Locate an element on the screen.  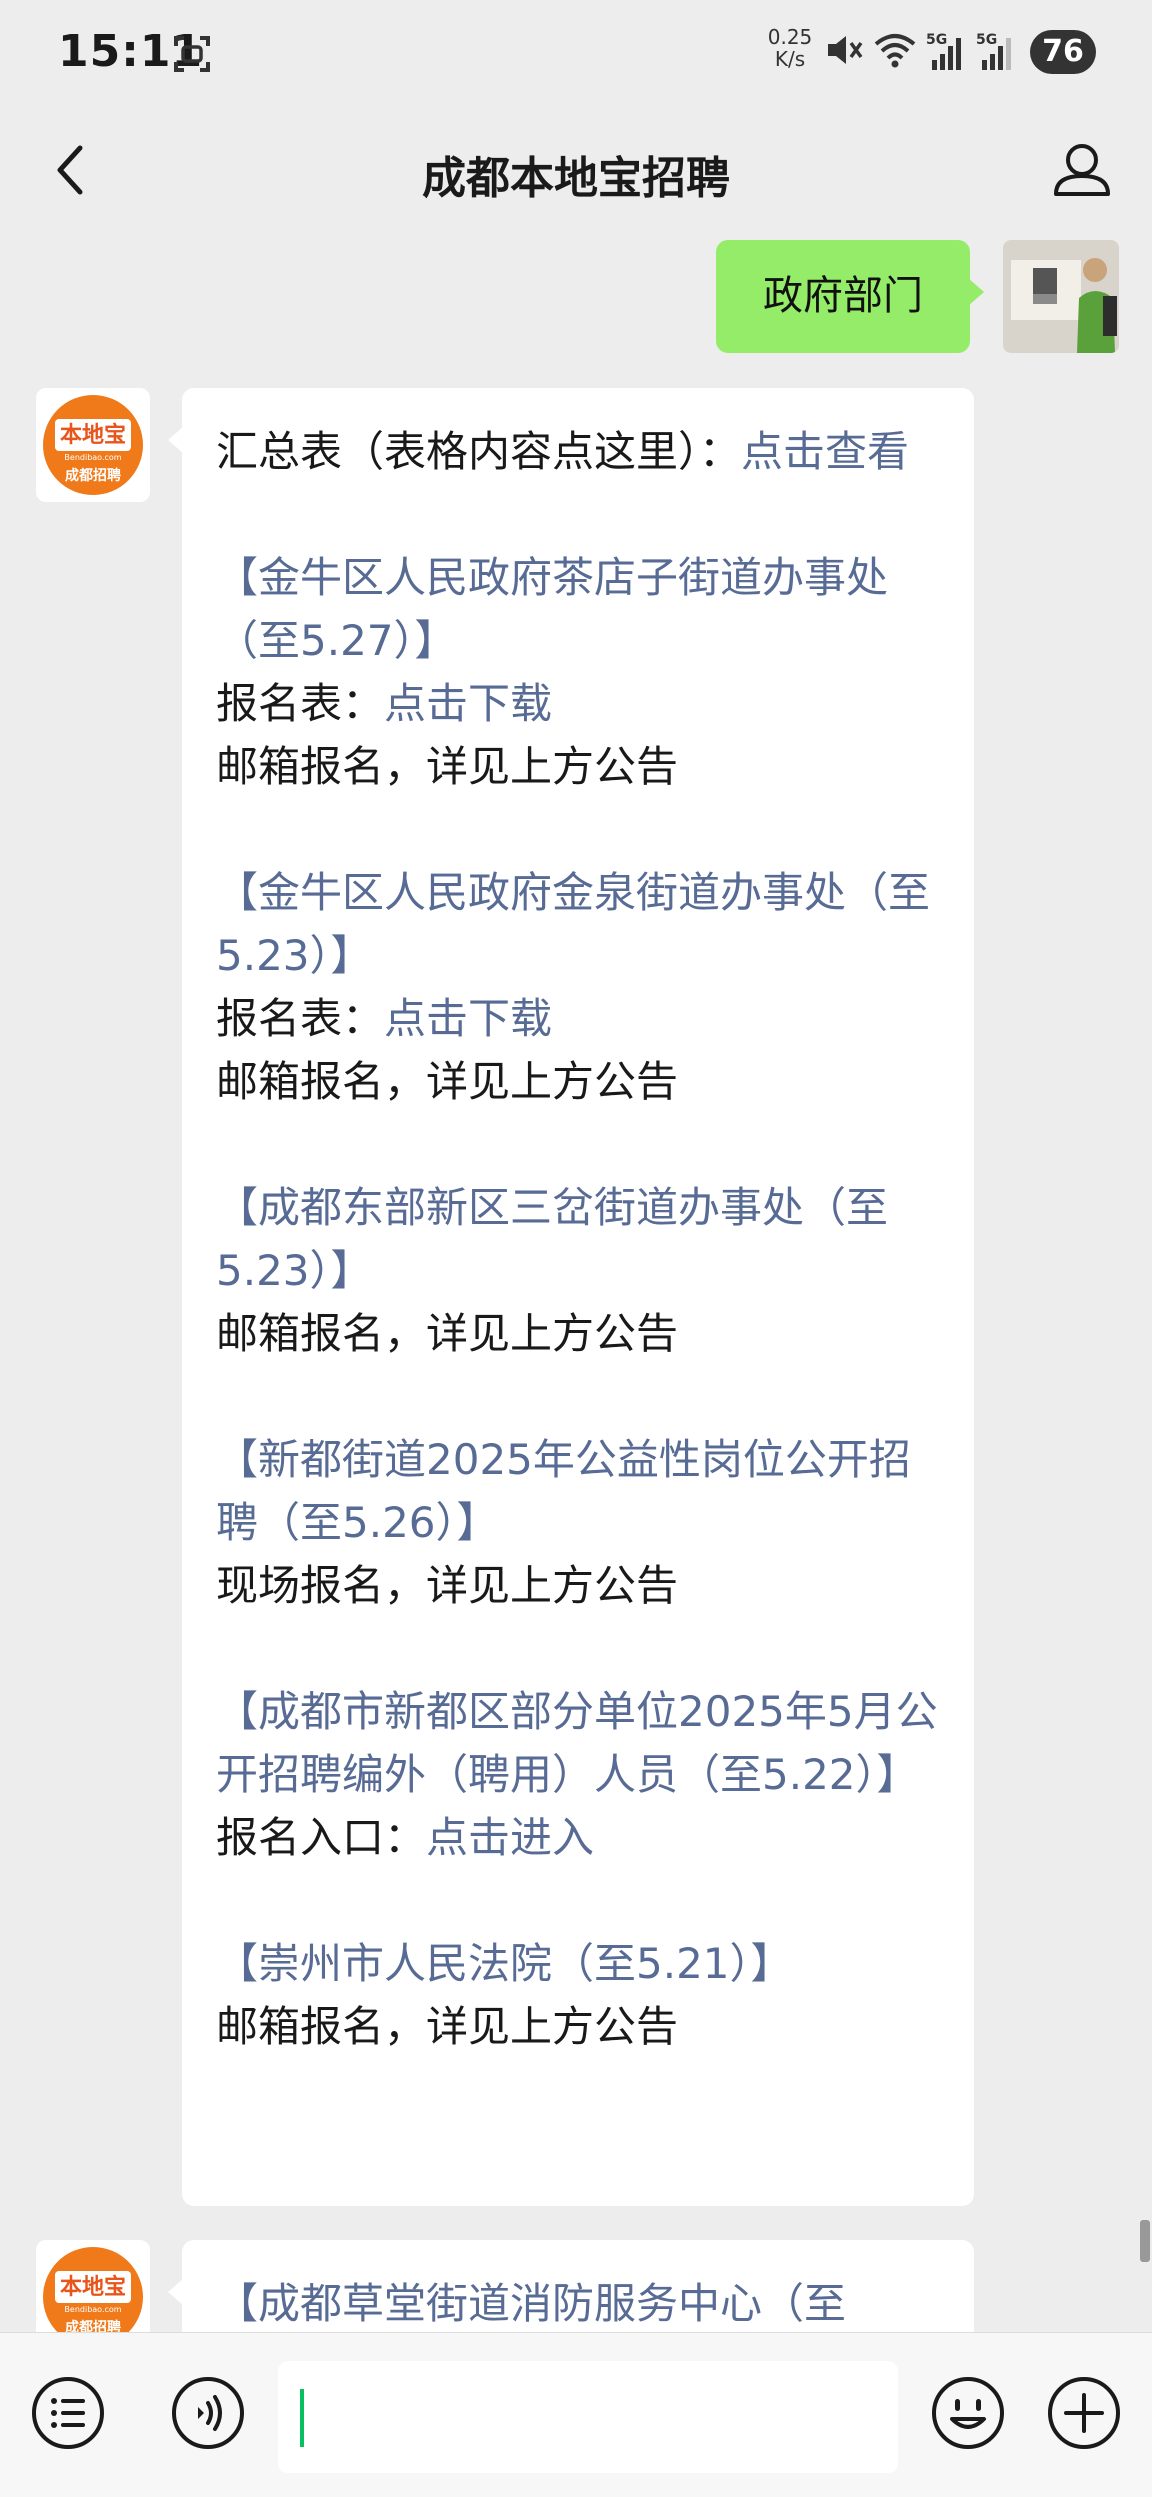
battery-indicator: 76 is located at coordinates (1063, 52).